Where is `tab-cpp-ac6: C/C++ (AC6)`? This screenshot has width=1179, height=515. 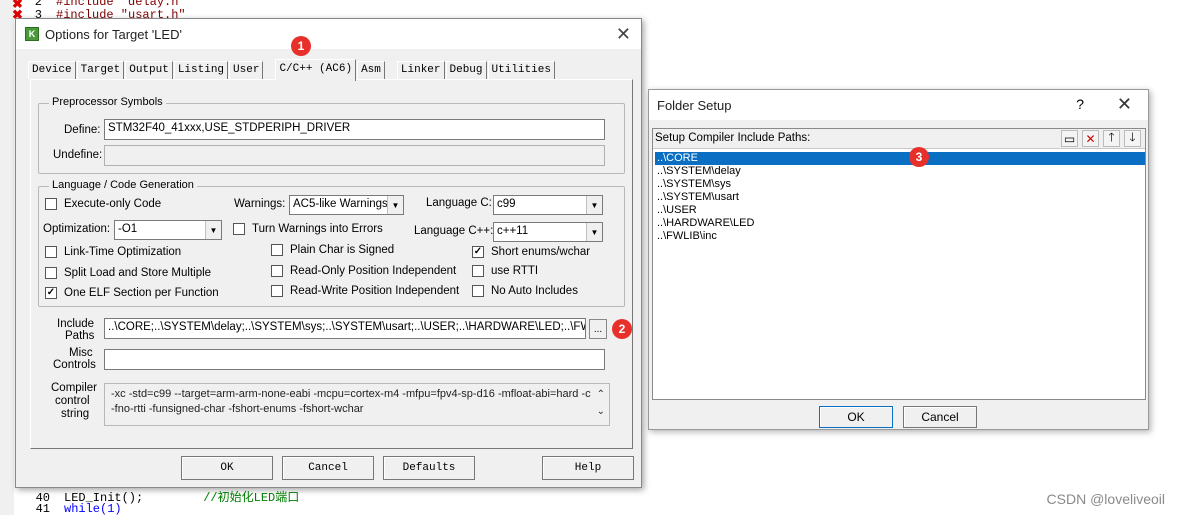
tab-cpp-ac6: C/C++ (AC6) is located at coordinates (316, 70).